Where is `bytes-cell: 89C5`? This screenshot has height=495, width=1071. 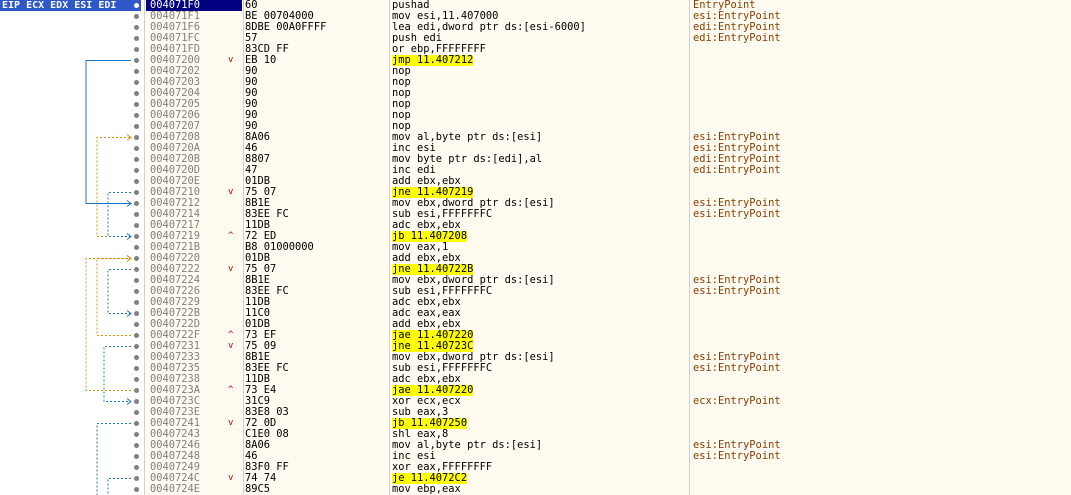 bytes-cell: 89C5 is located at coordinates (258, 489).